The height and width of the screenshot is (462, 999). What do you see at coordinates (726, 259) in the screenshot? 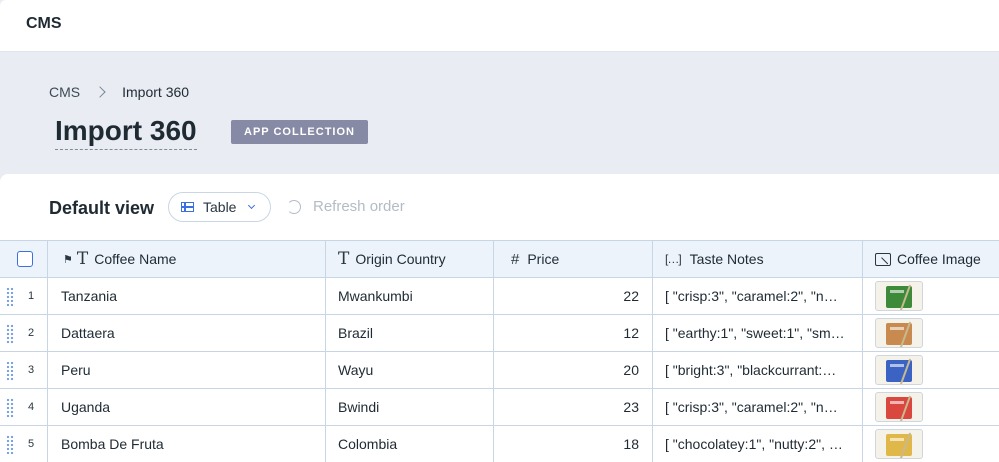
I see `column-label: Taste Notes` at bounding box center [726, 259].